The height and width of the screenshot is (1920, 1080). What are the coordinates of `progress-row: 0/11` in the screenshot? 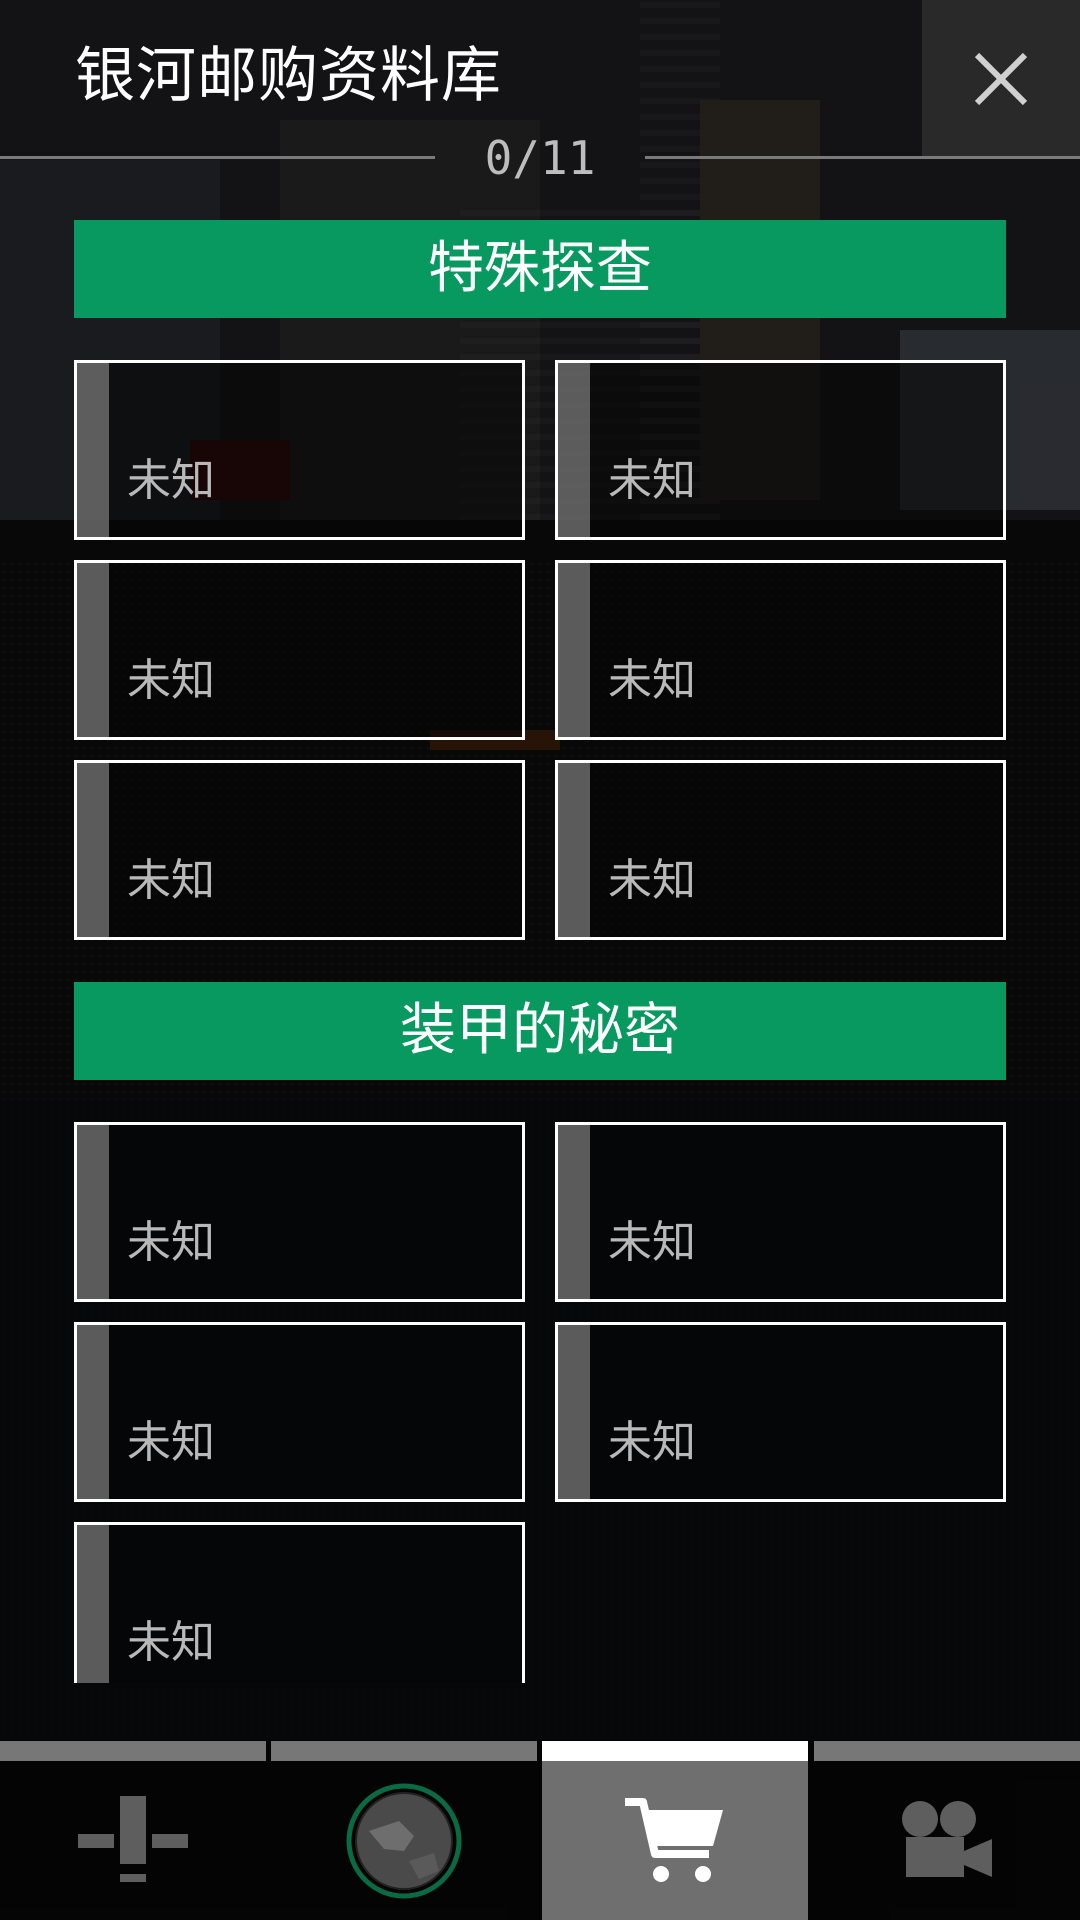 It's located at (540, 158).